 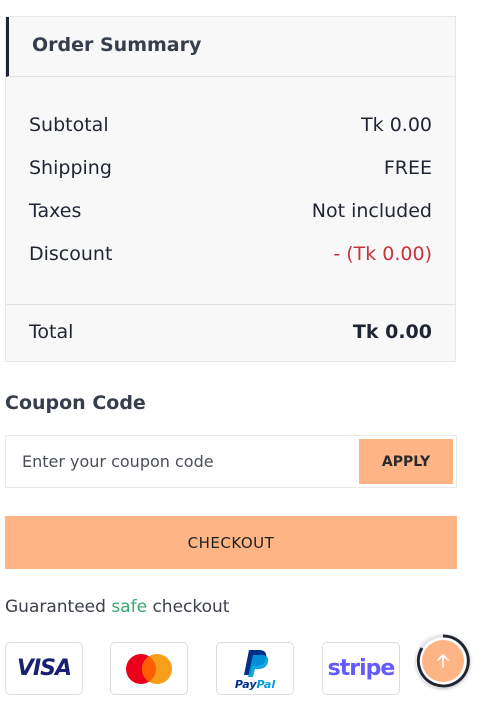 I want to click on summary-divider, so click(x=230, y=304).